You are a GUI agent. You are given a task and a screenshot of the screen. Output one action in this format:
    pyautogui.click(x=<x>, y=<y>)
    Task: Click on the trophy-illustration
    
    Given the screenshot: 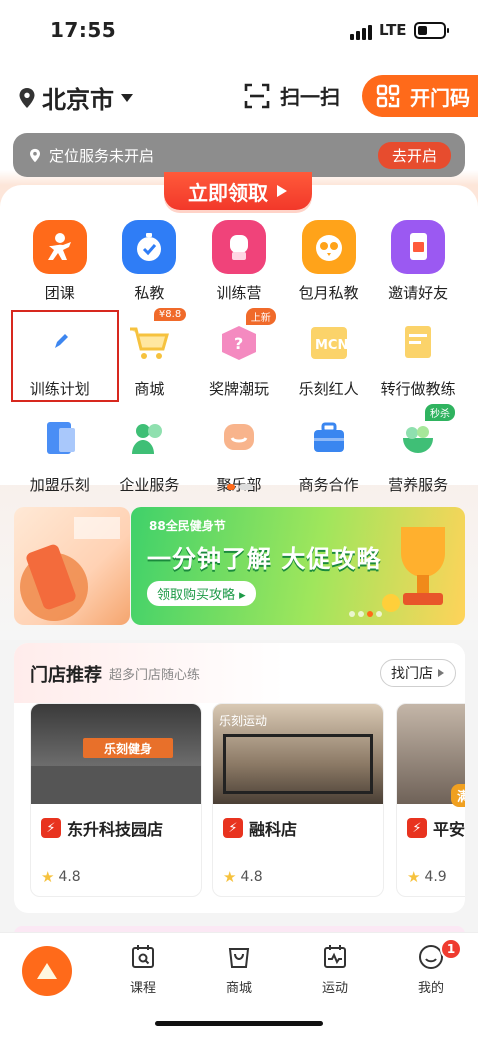 What is the action you would take?
    pyautogui.click(x=413, y=569)
    